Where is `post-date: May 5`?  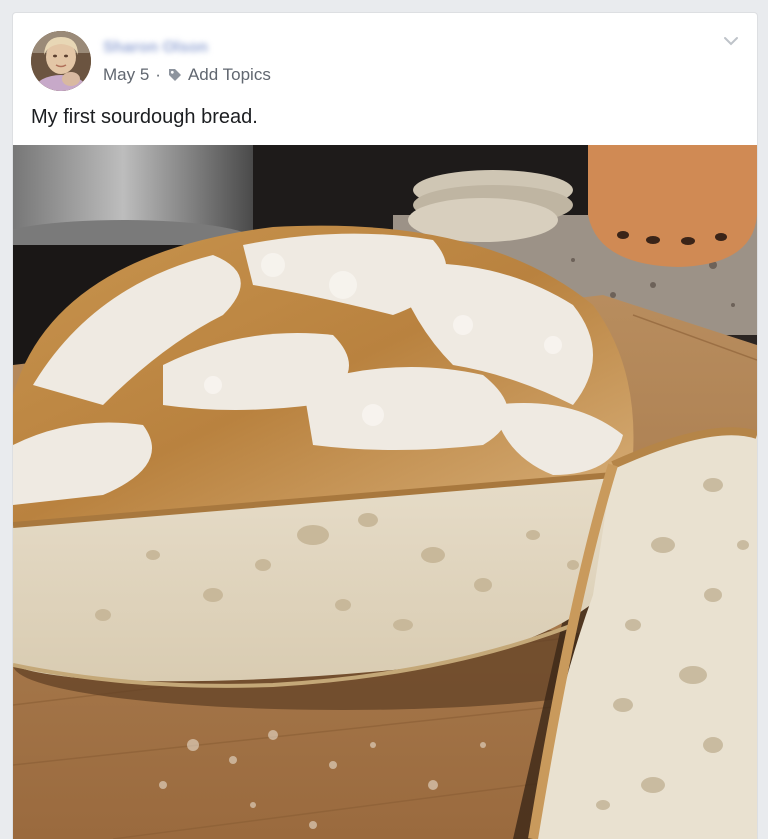
post-date: May 5 is located at coordinates (126, 75).